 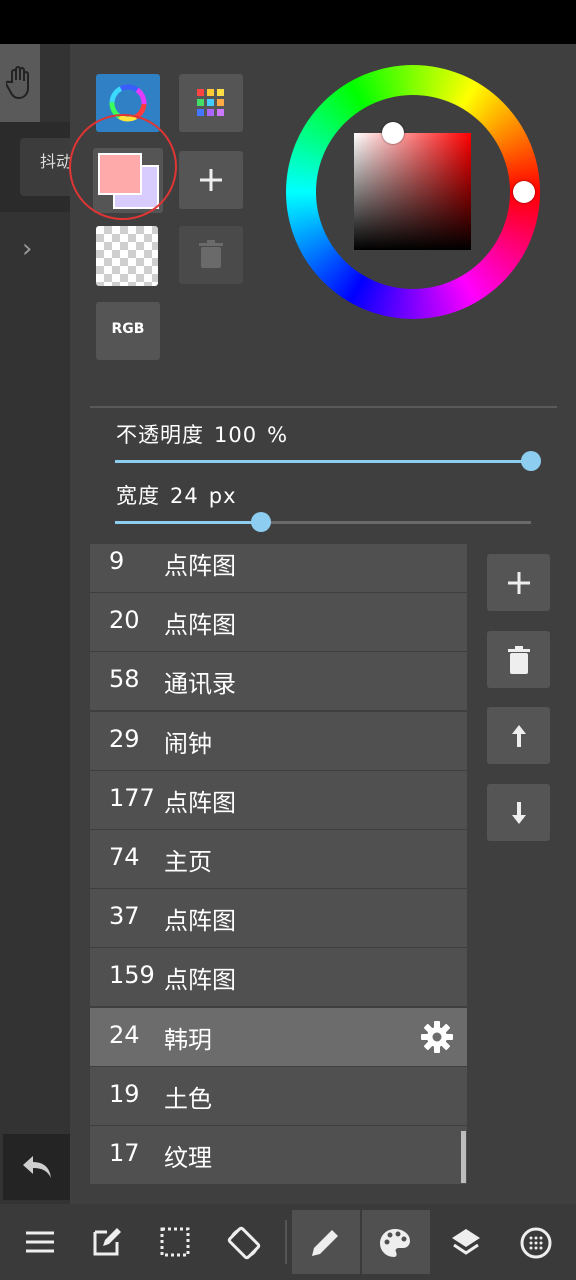 What do you see at coordinates (278, 740) in the screenshot?
I see `brush-row: 29 闹钟` at bounding box center [278, 740].